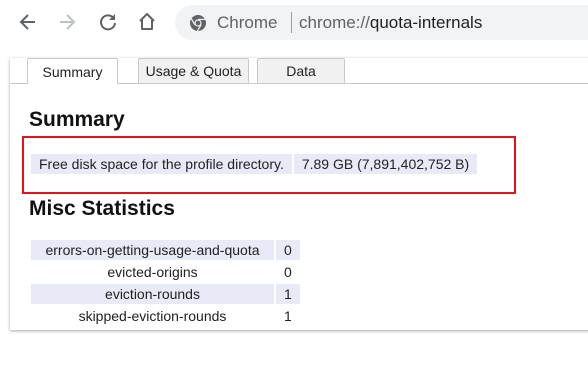 This screenshot has width=588, height=382. I want to click on back-button, so click(28, 22).